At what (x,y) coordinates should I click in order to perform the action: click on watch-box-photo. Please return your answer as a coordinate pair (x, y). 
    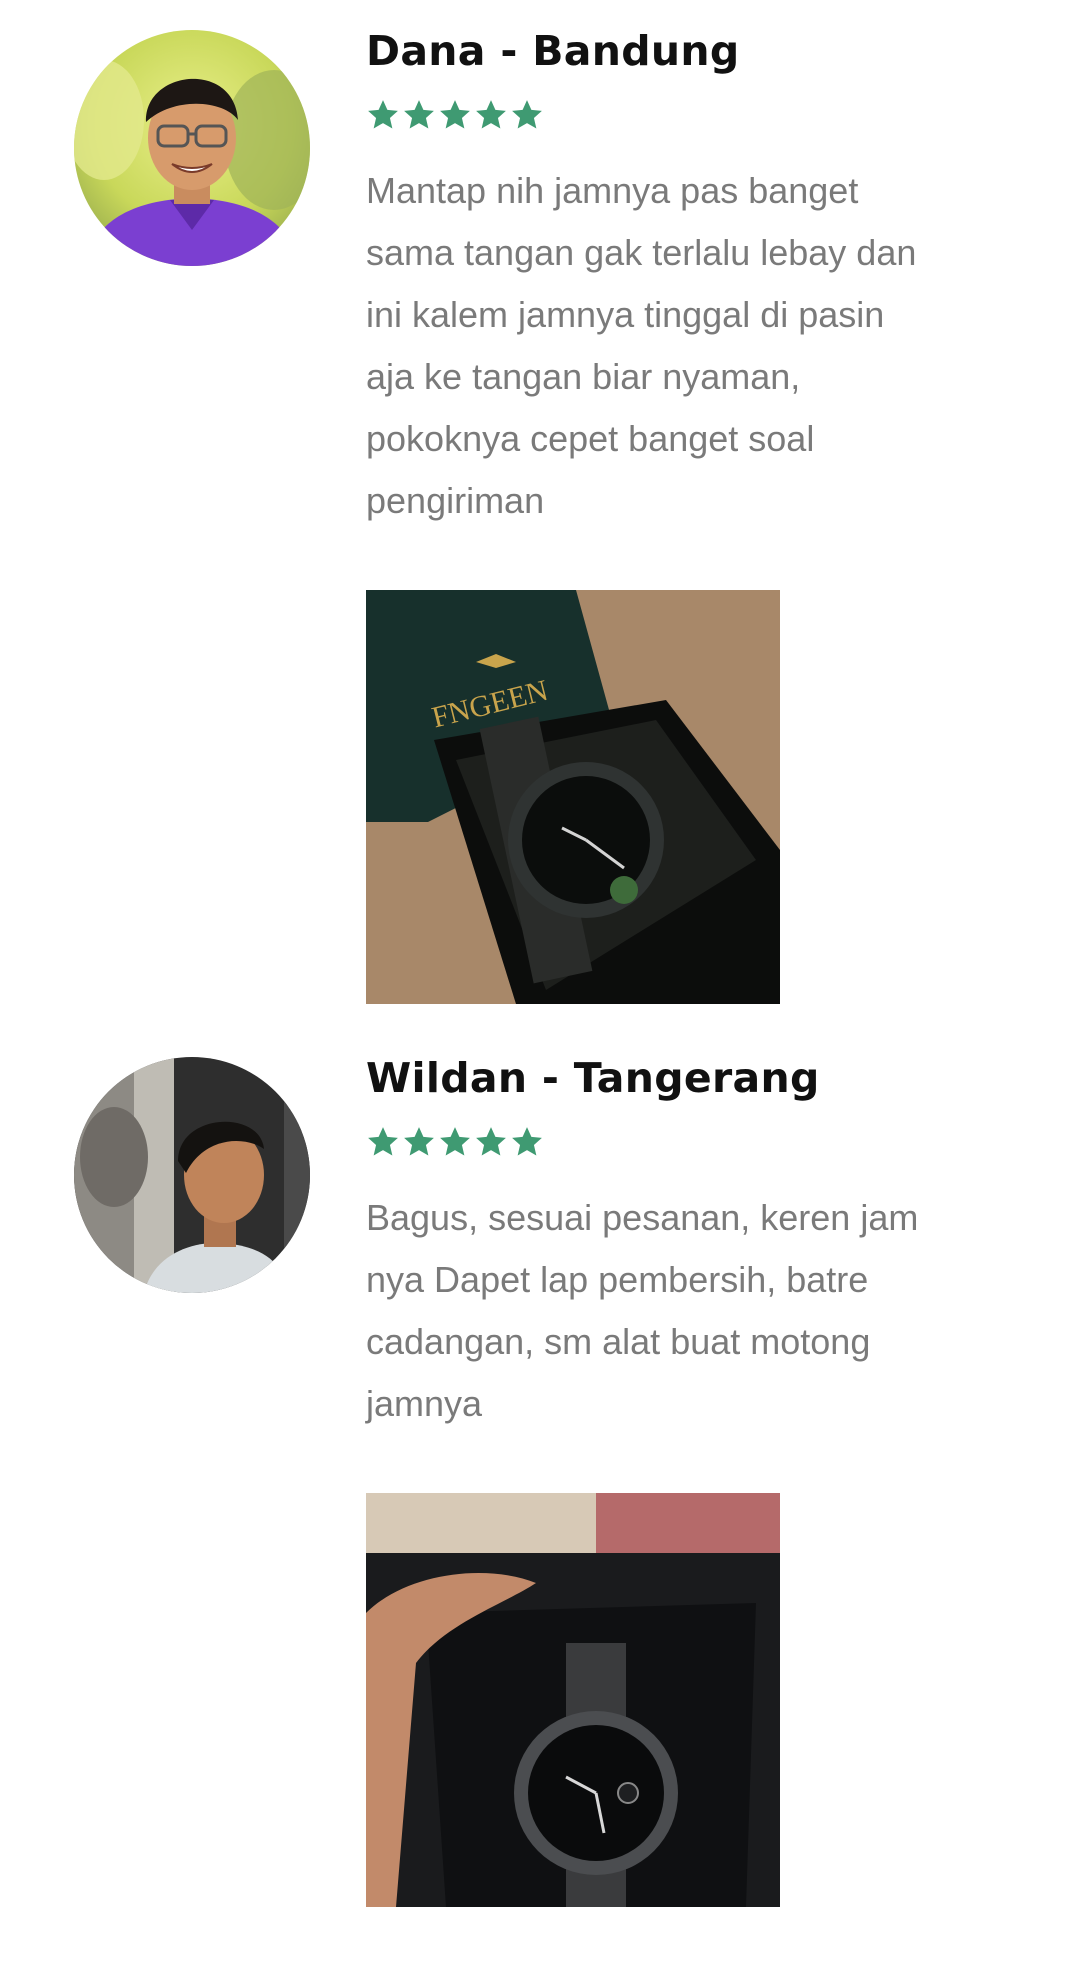
    Looking at the image, I should click on (573, 1700).